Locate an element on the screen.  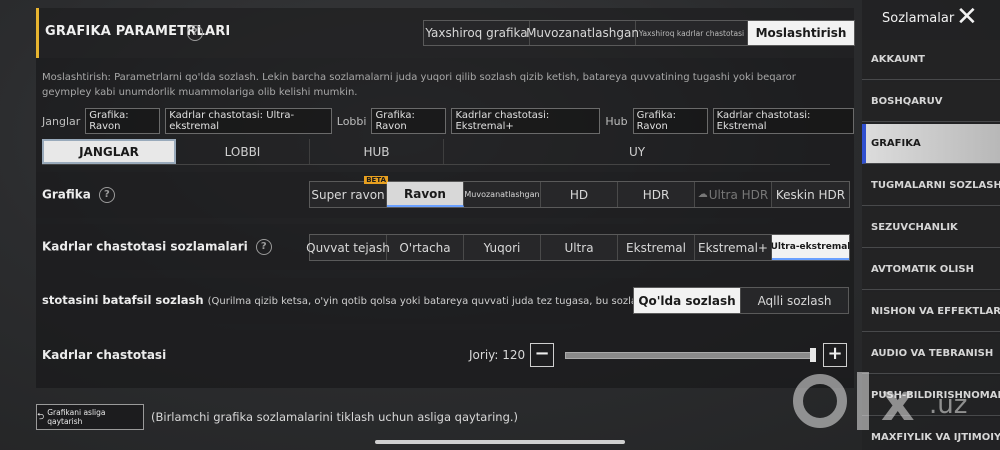
fps-power-saving: Quvvat tejash is located at coordinates (348, 247).